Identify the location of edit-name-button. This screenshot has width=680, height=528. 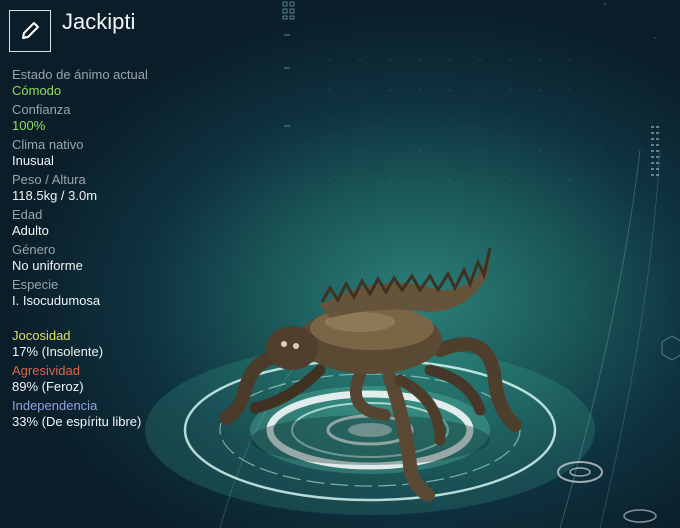
(30, 31).